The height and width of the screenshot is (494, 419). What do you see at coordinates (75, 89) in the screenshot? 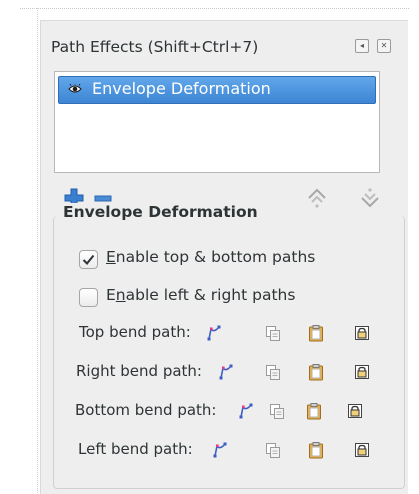
I see `eye-icon` at bounding box center [75, 89].